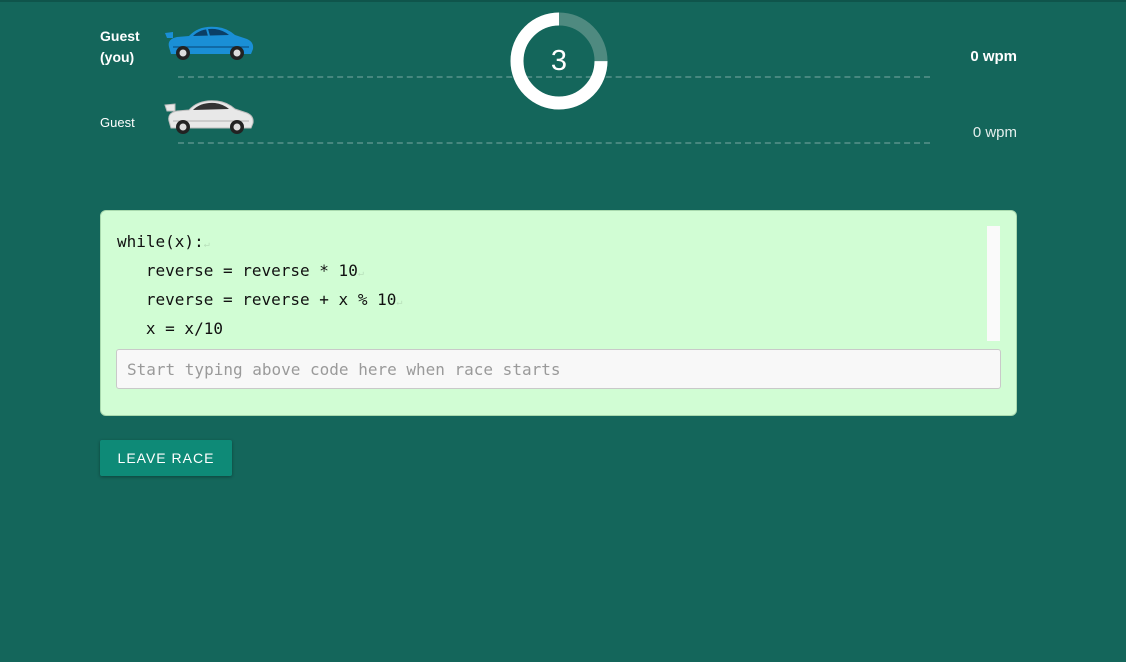  Describe the element at coordinates (209, 43) in the screenshot. I see `blue-car-icon` at that location.